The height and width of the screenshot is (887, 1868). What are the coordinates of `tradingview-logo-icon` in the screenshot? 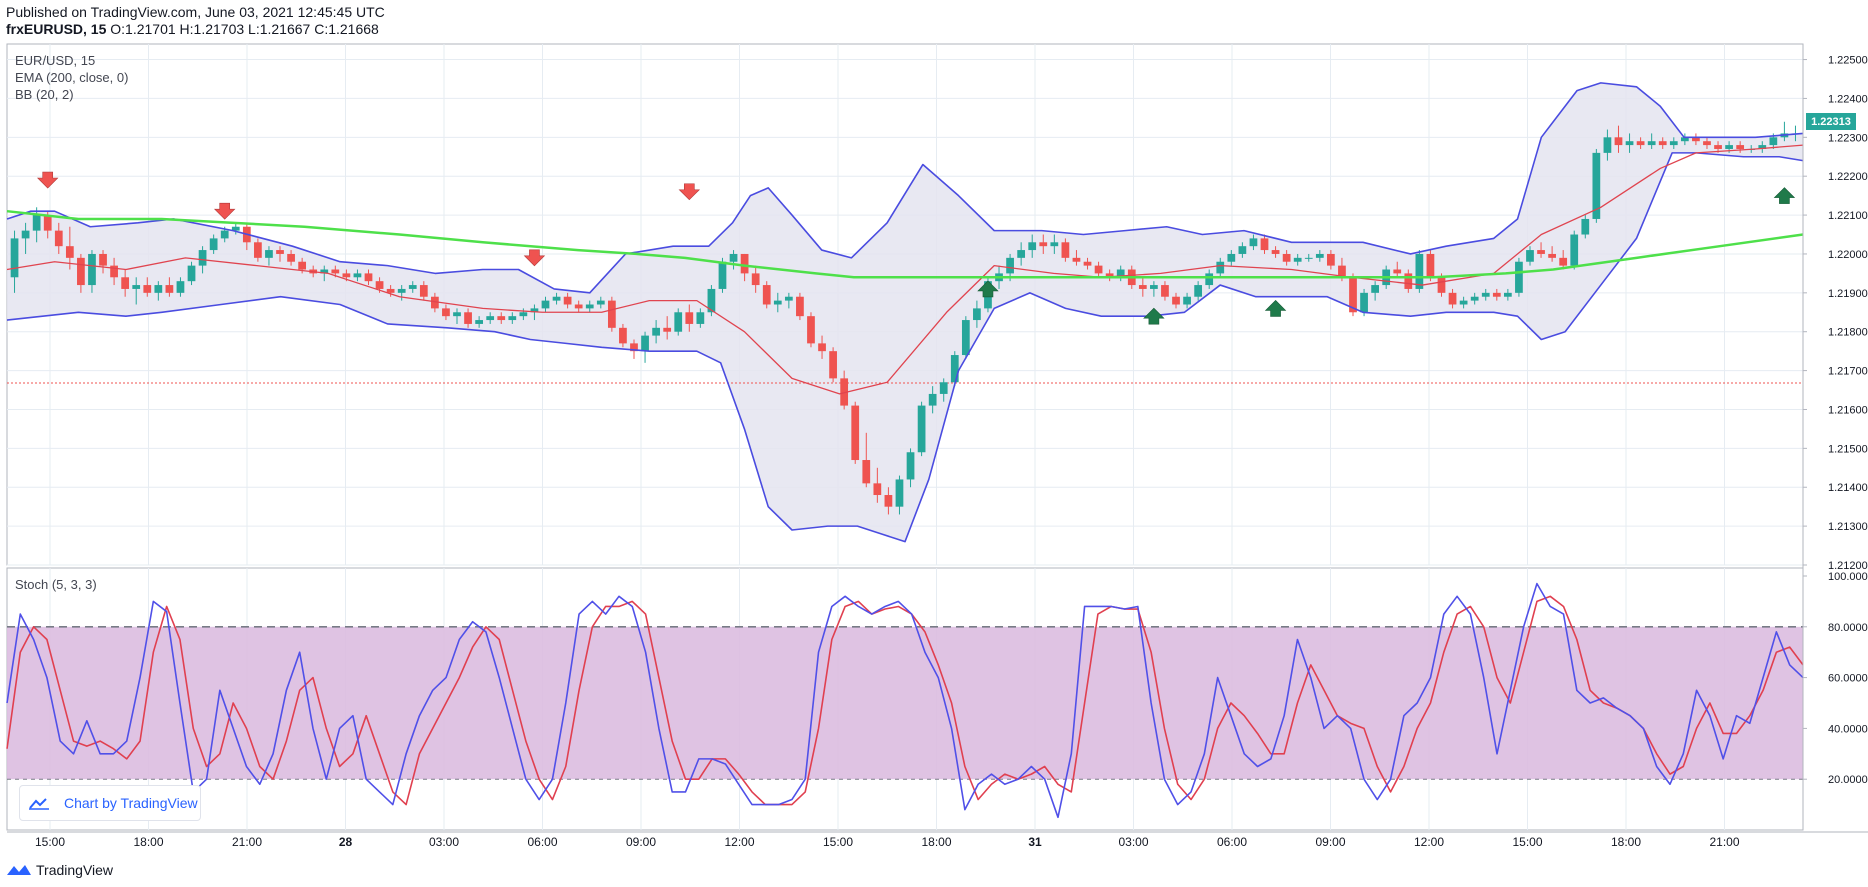 It's located at (19, 870).